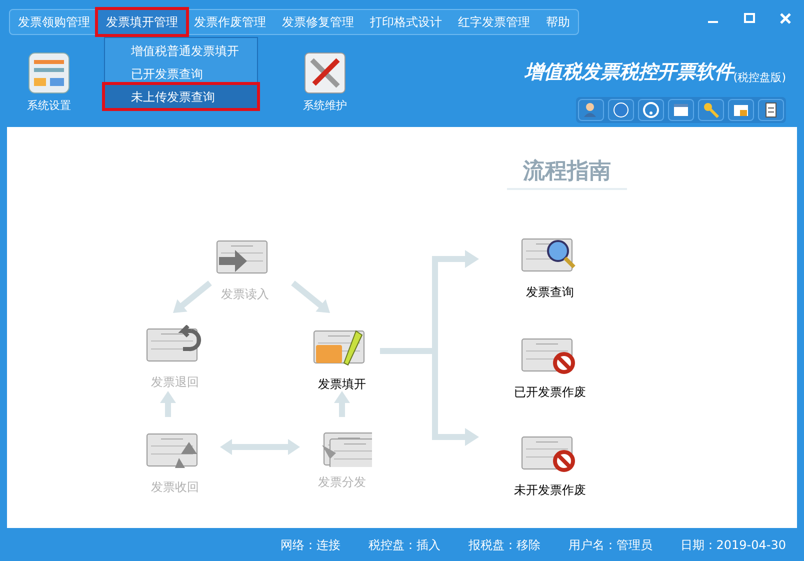 The image size is (804, 561). What do you see at coordinates (230, 22) in the screenshot?
I see `menu-item: 发票作废管理` at bounding box center [230, 22].